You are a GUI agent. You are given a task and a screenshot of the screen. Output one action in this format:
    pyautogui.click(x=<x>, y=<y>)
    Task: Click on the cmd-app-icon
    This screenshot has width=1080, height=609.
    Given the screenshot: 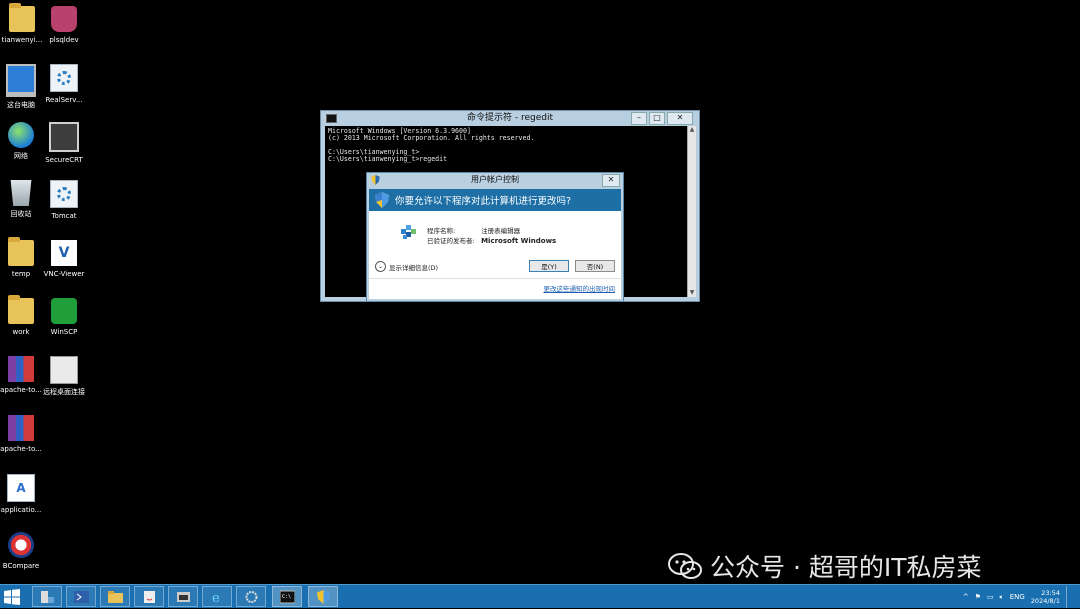 What is the action you would take?
    pyautogui.click(x=331, y=118)
    